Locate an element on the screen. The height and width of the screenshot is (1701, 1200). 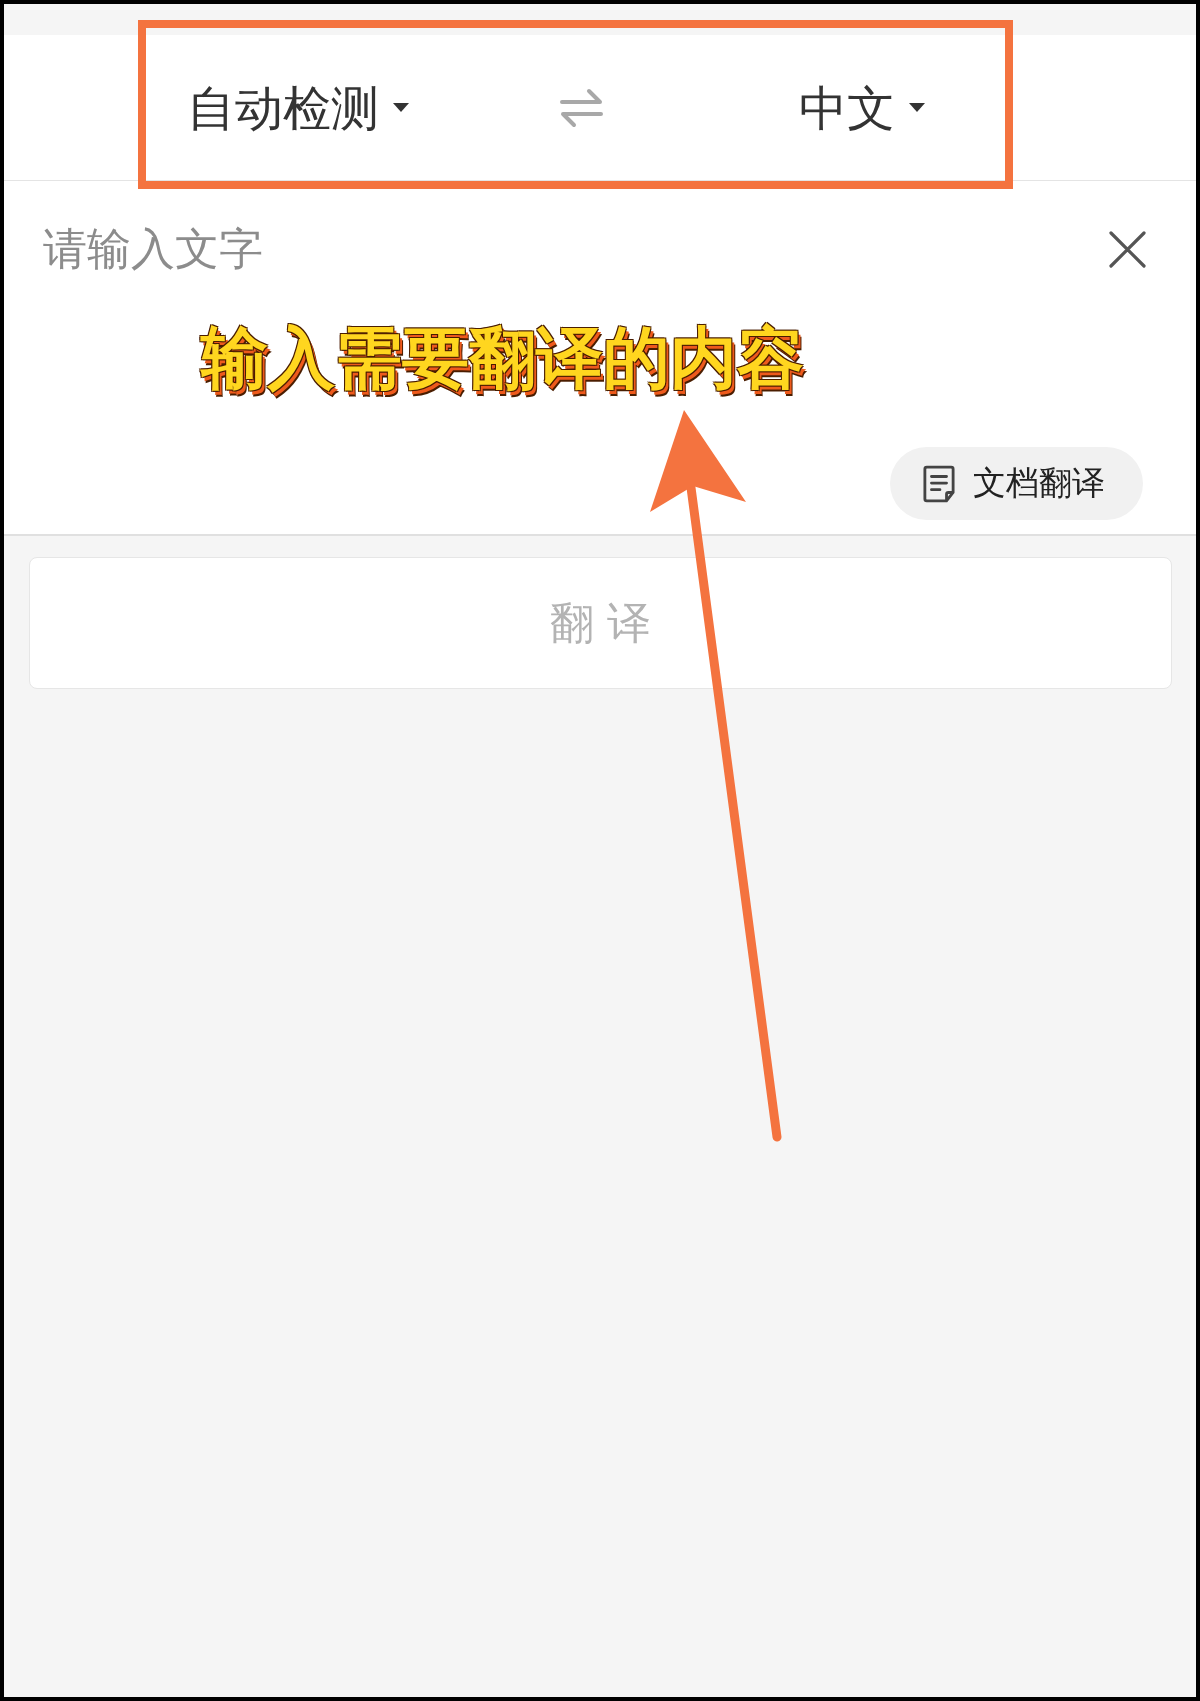
text-input-field: 请输入文字 is located at coordinates (566, 252).